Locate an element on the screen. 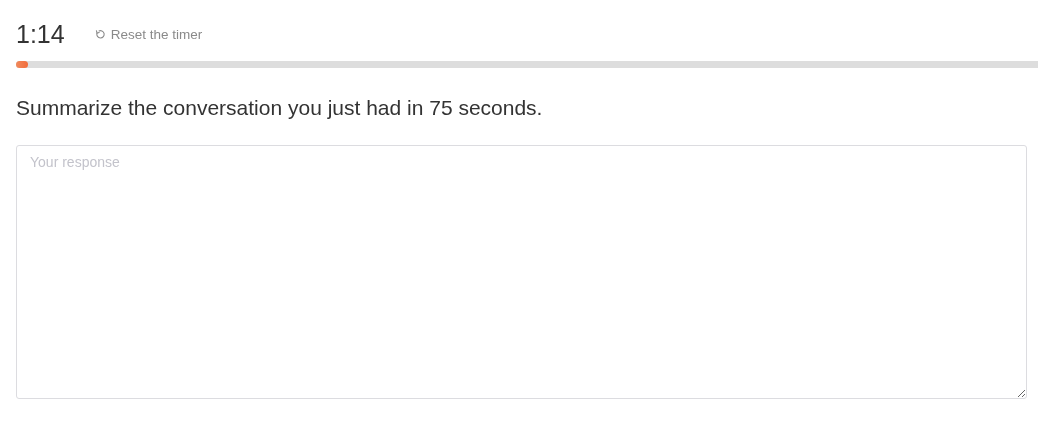 The width and height of the screenshot is (1038, 432). timer-display: 1:14 is located at coordinates (40, 34).